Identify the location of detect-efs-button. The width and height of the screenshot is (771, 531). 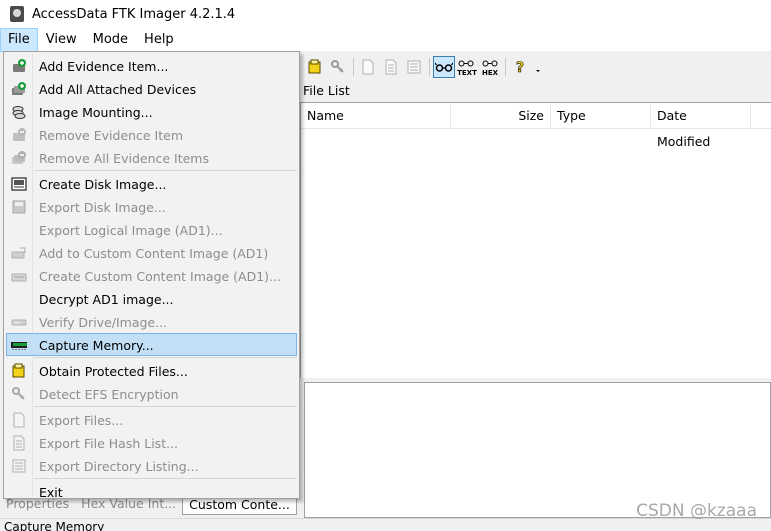
(338, 67).